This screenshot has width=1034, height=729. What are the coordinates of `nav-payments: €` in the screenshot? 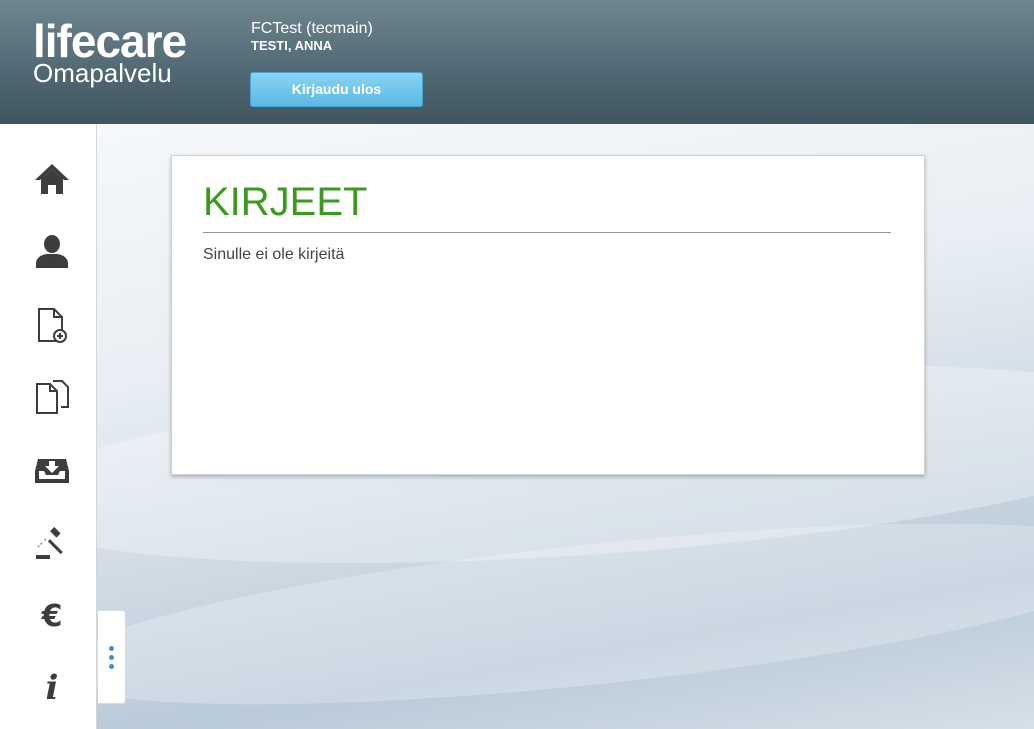 It's located at (52, 615).